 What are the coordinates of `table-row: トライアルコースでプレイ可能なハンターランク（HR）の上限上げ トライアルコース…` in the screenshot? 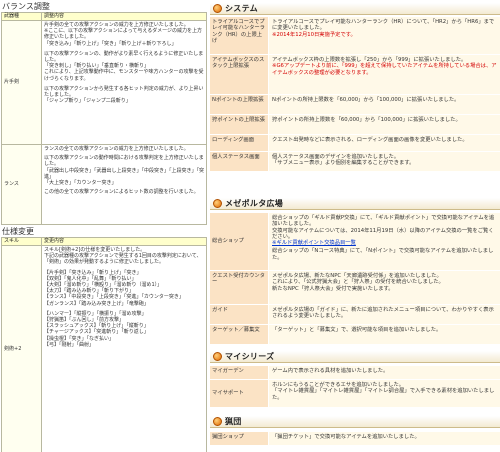 It's located at (355, 36).